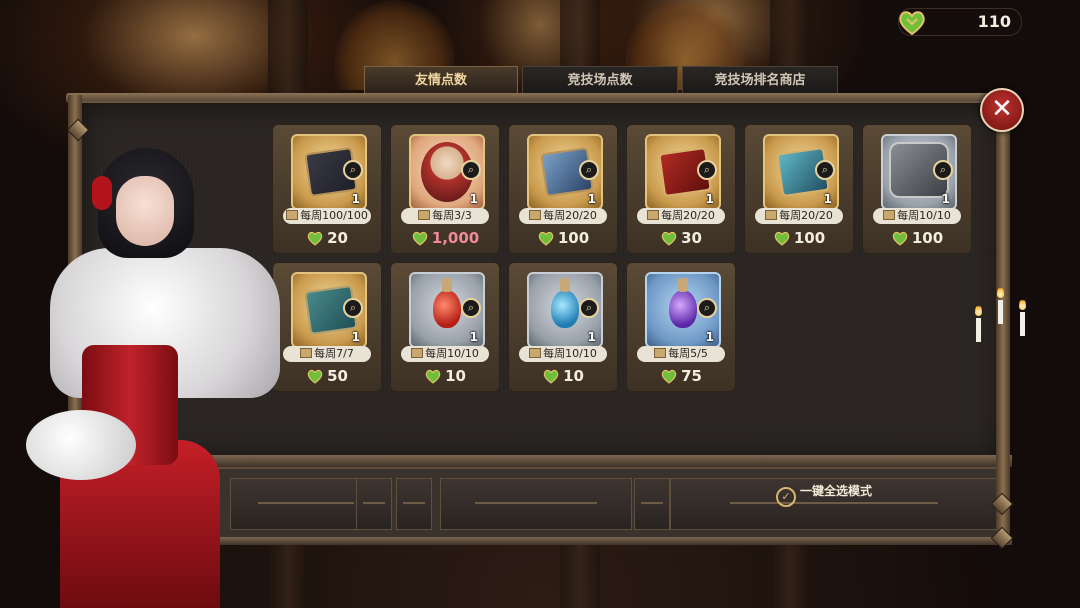 This screenshot has width=1080, height=608. I want to click on purple-potion-icon, so click(683, 303).